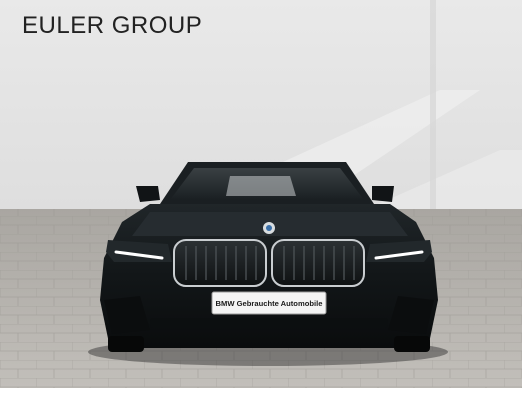 The width and height of the screenshot is (522, 393). What do you see at coordinates (269, 228) in the screenshot?
I see `bmw-emblem-center` at bounding box center [269, 228].